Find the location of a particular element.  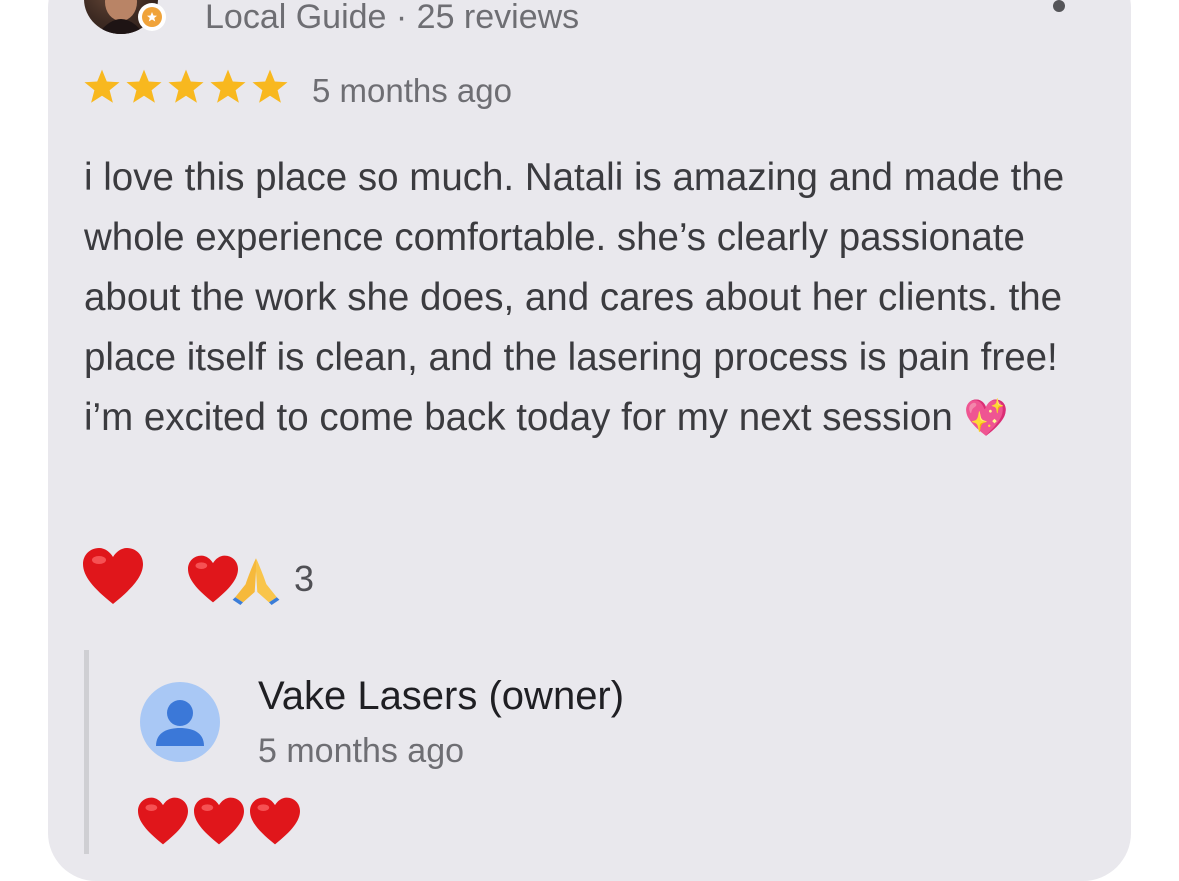

owner-reply-text is located at coordinates (219, 821).